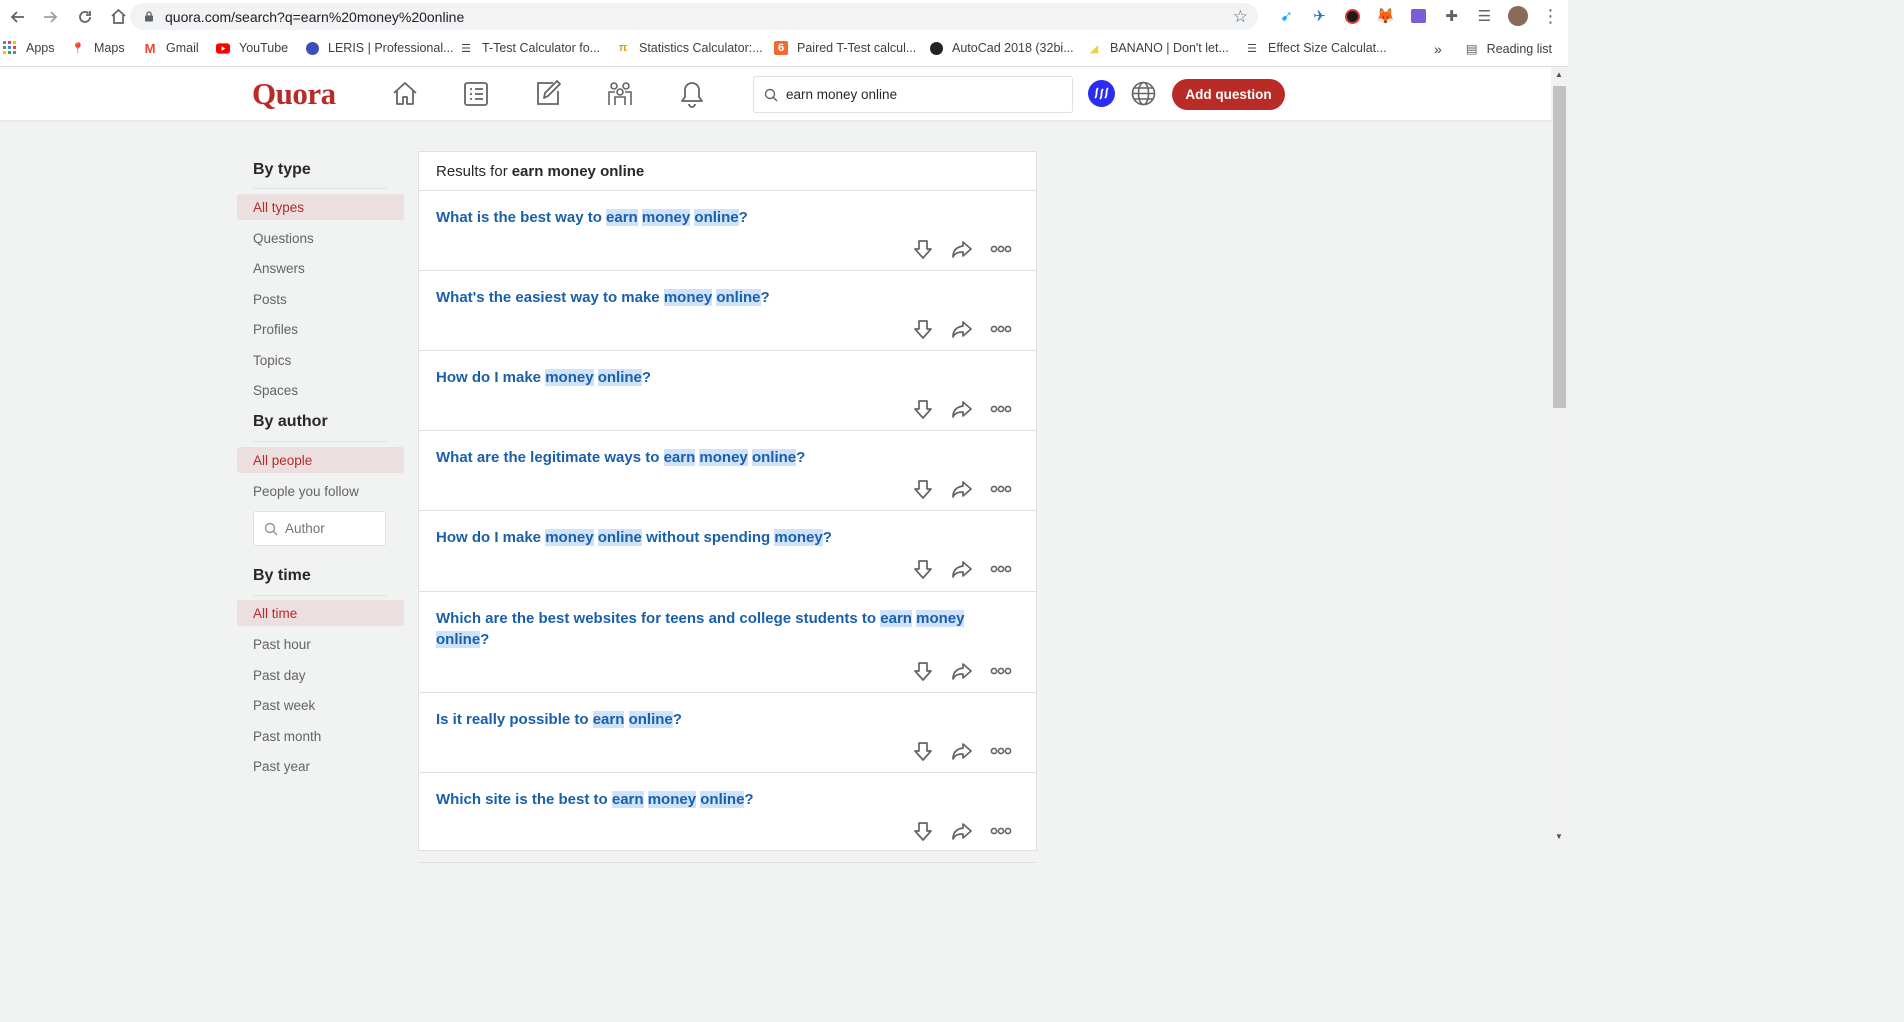  What do you see at coordinates (29, 48) in the screenshot?
I see `bookmark-apps: Apps` at bounding box center [29, 48].